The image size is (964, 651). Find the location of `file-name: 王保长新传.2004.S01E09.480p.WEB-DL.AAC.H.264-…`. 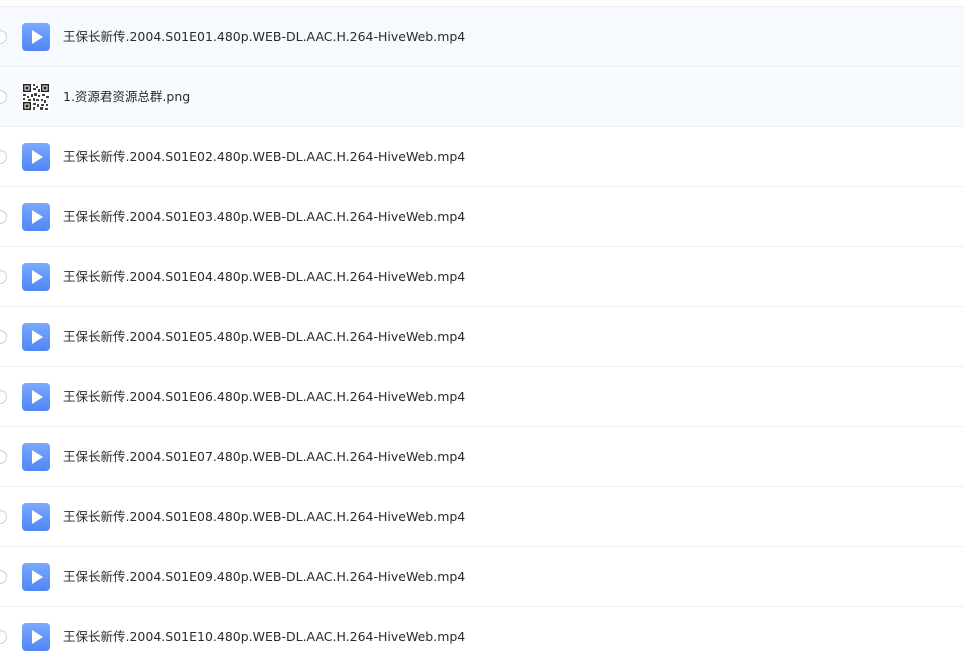

file-name: 王保长新传.2004.S01E09.480p.WEB-DL.AAC.H.264-… is located at coordinates (264, 577).